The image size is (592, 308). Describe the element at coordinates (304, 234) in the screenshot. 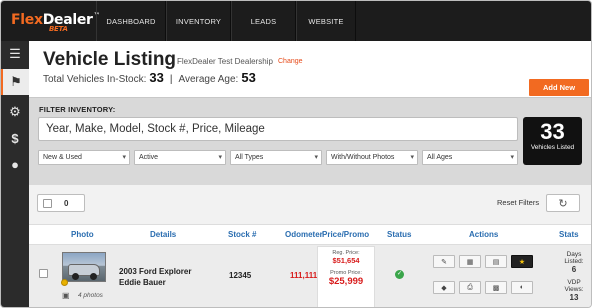

I see `column-odometer: Odometer` at that location.